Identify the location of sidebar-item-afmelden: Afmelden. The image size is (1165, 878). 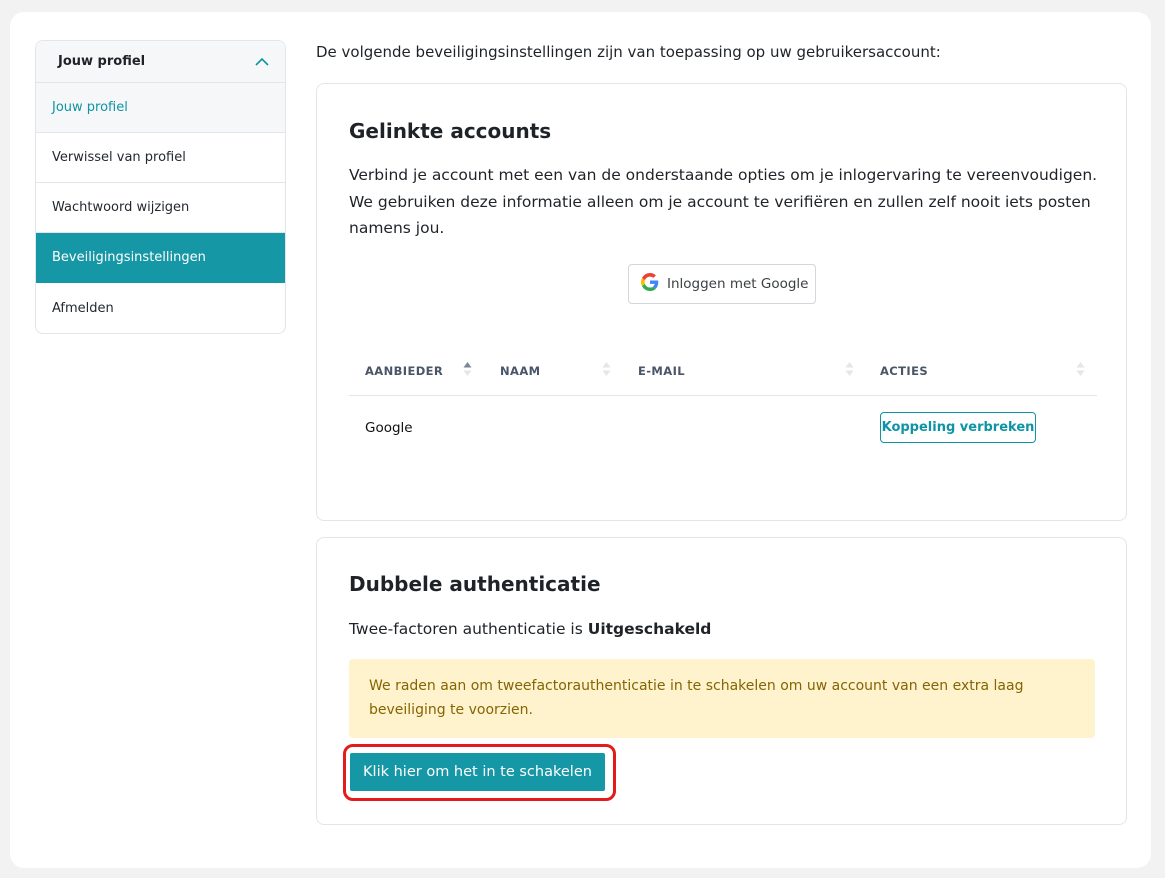
(160, 308).